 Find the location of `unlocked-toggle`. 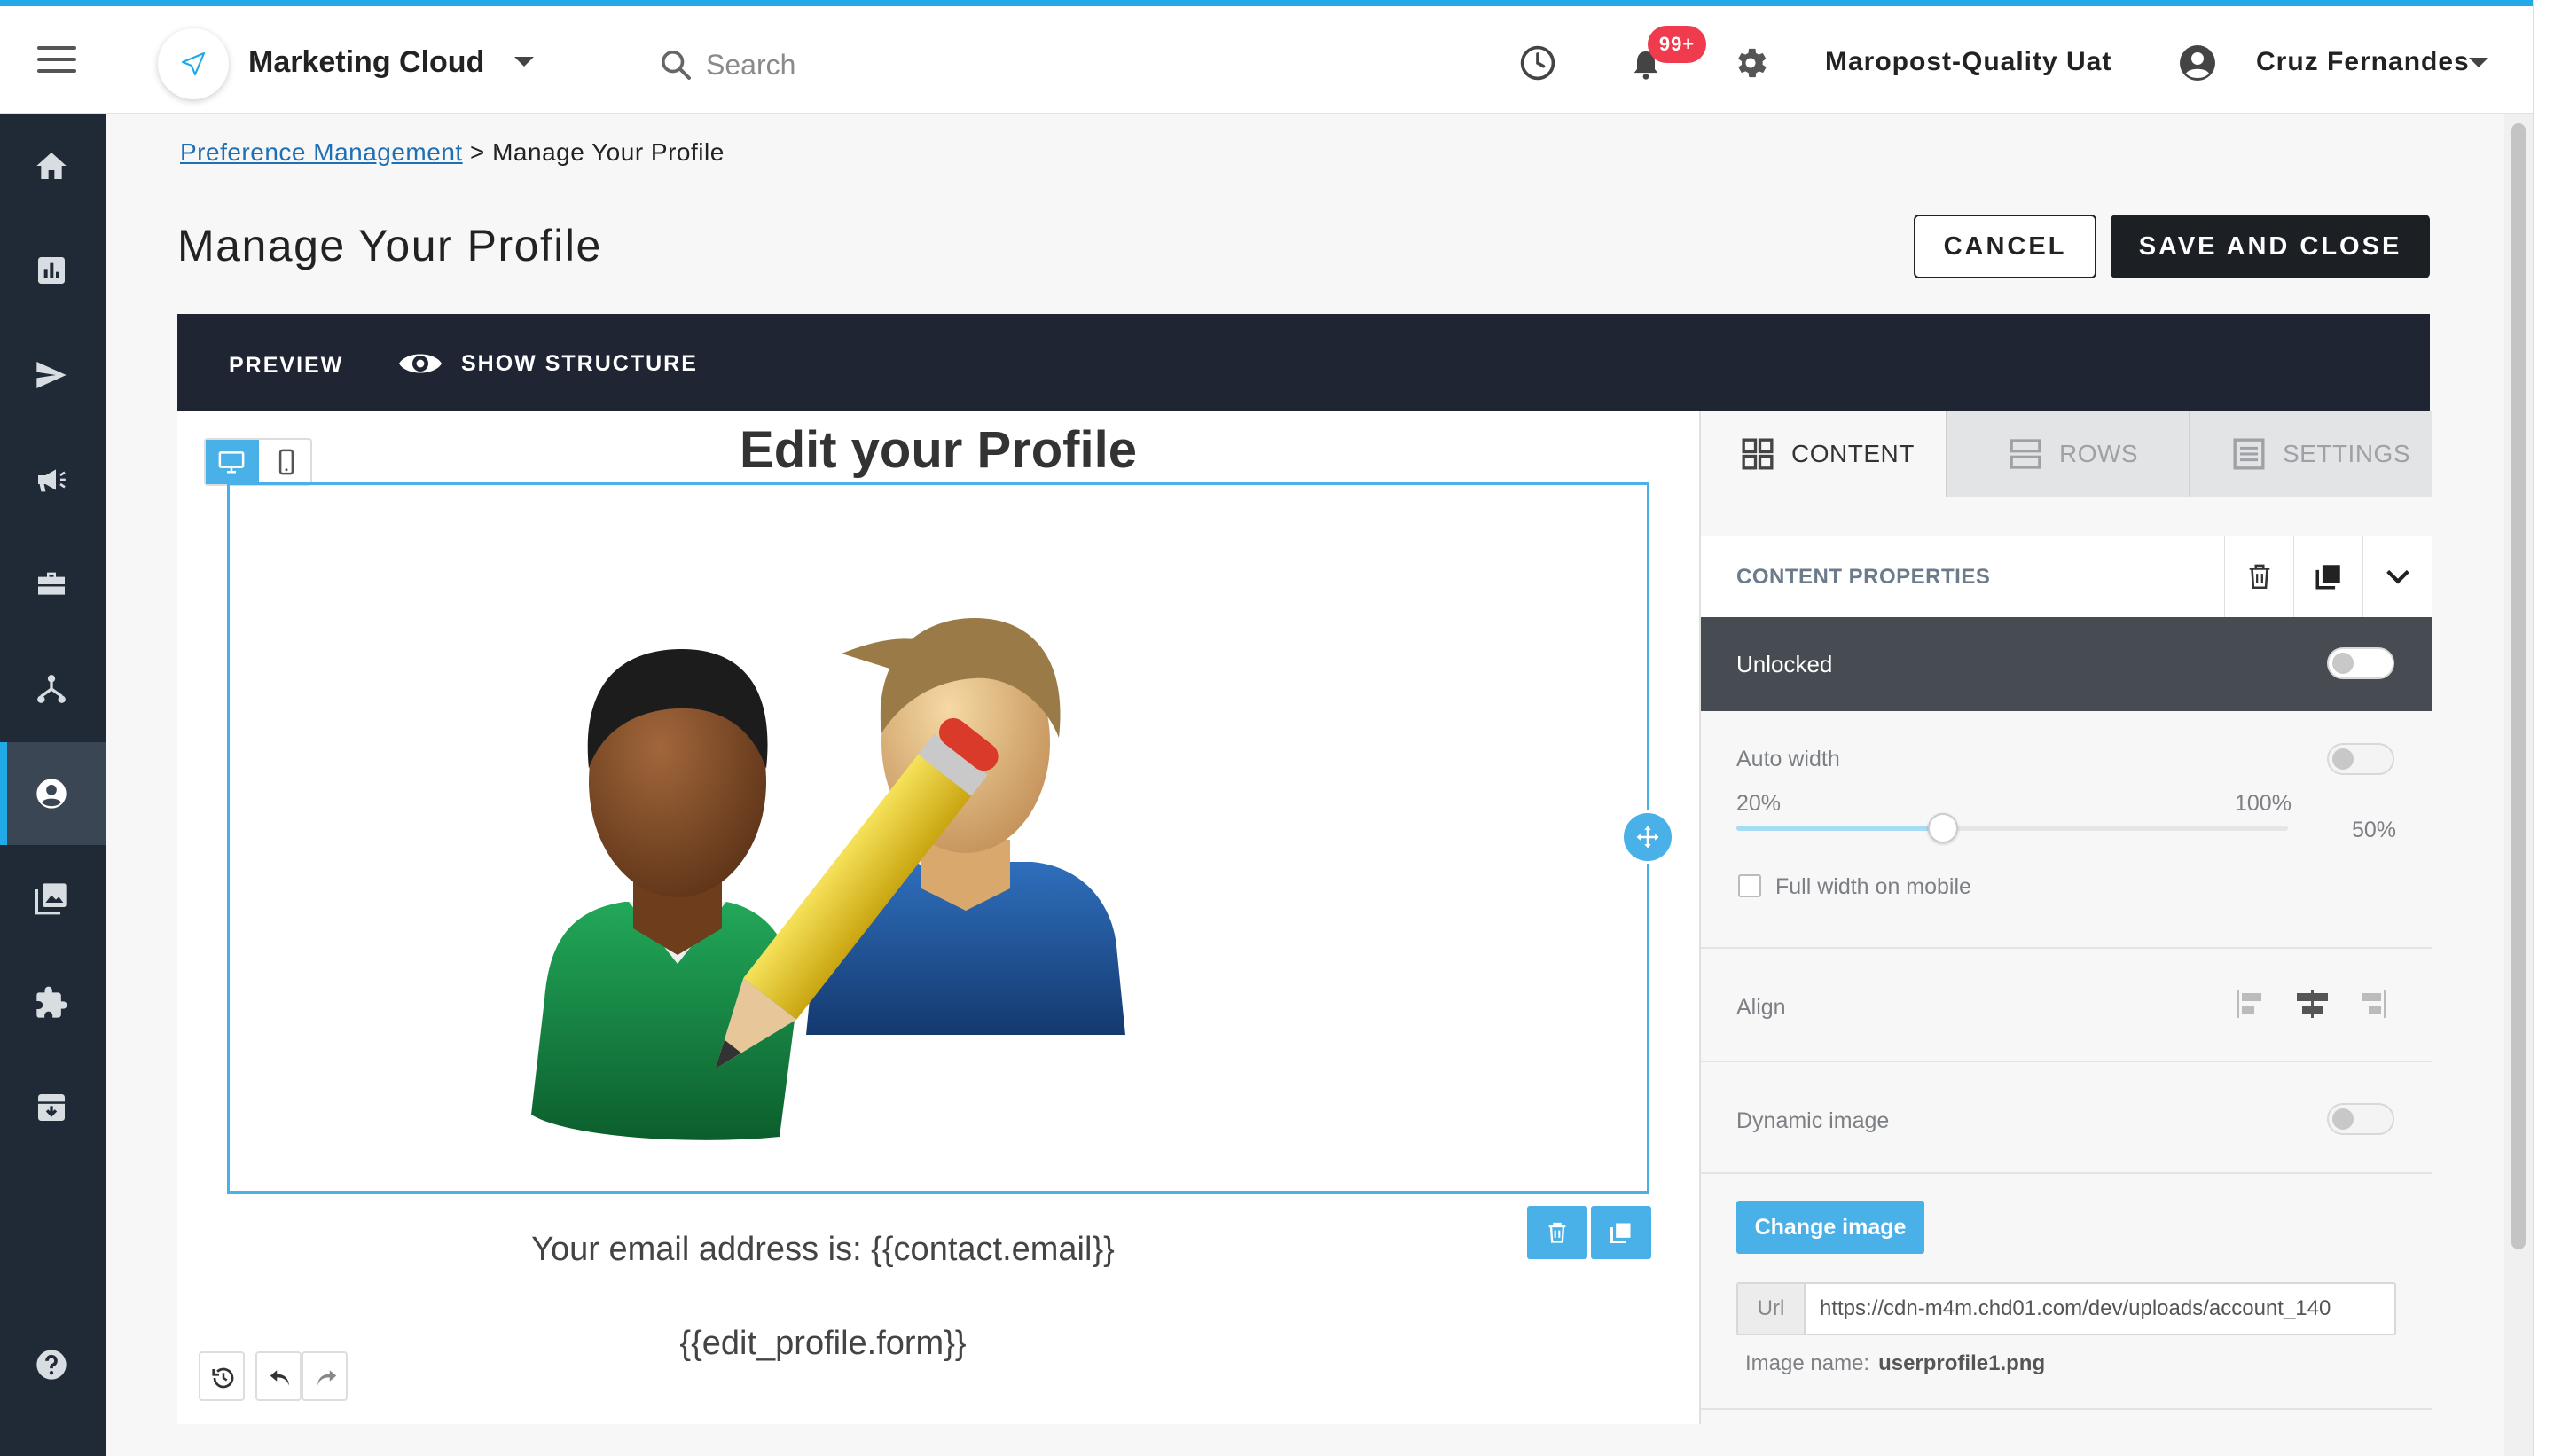

unlocked-toggle is located at coordinates (2360, 663).